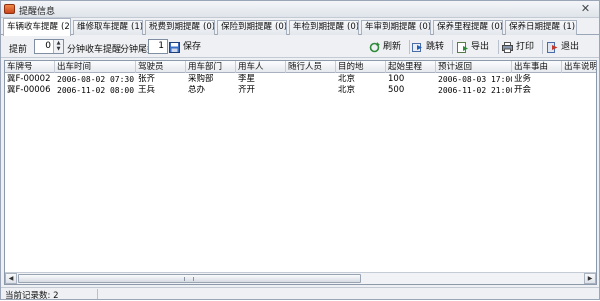 The width and height of the screenshot is (600, 301). What do you see at coordinates (319, 27) in the screenshot?
I see `tab-label: 年检到期提醒` at bounding box center [319, 27].